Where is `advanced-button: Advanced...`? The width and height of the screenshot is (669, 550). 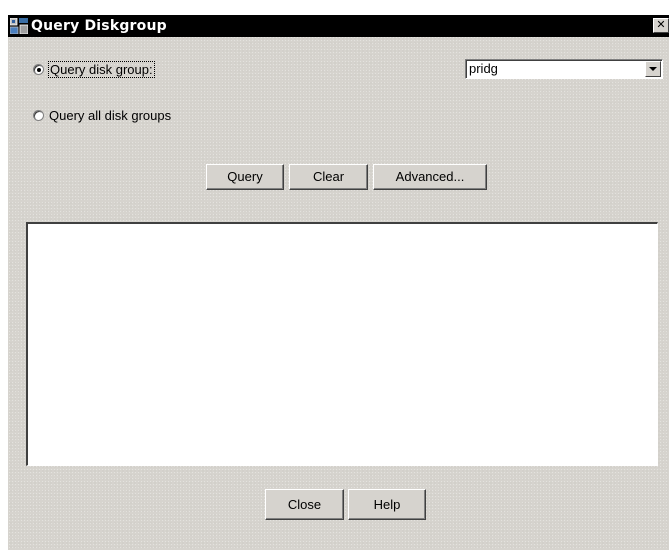 advanced-button: Advanced... is located at coordinates (430, 177).